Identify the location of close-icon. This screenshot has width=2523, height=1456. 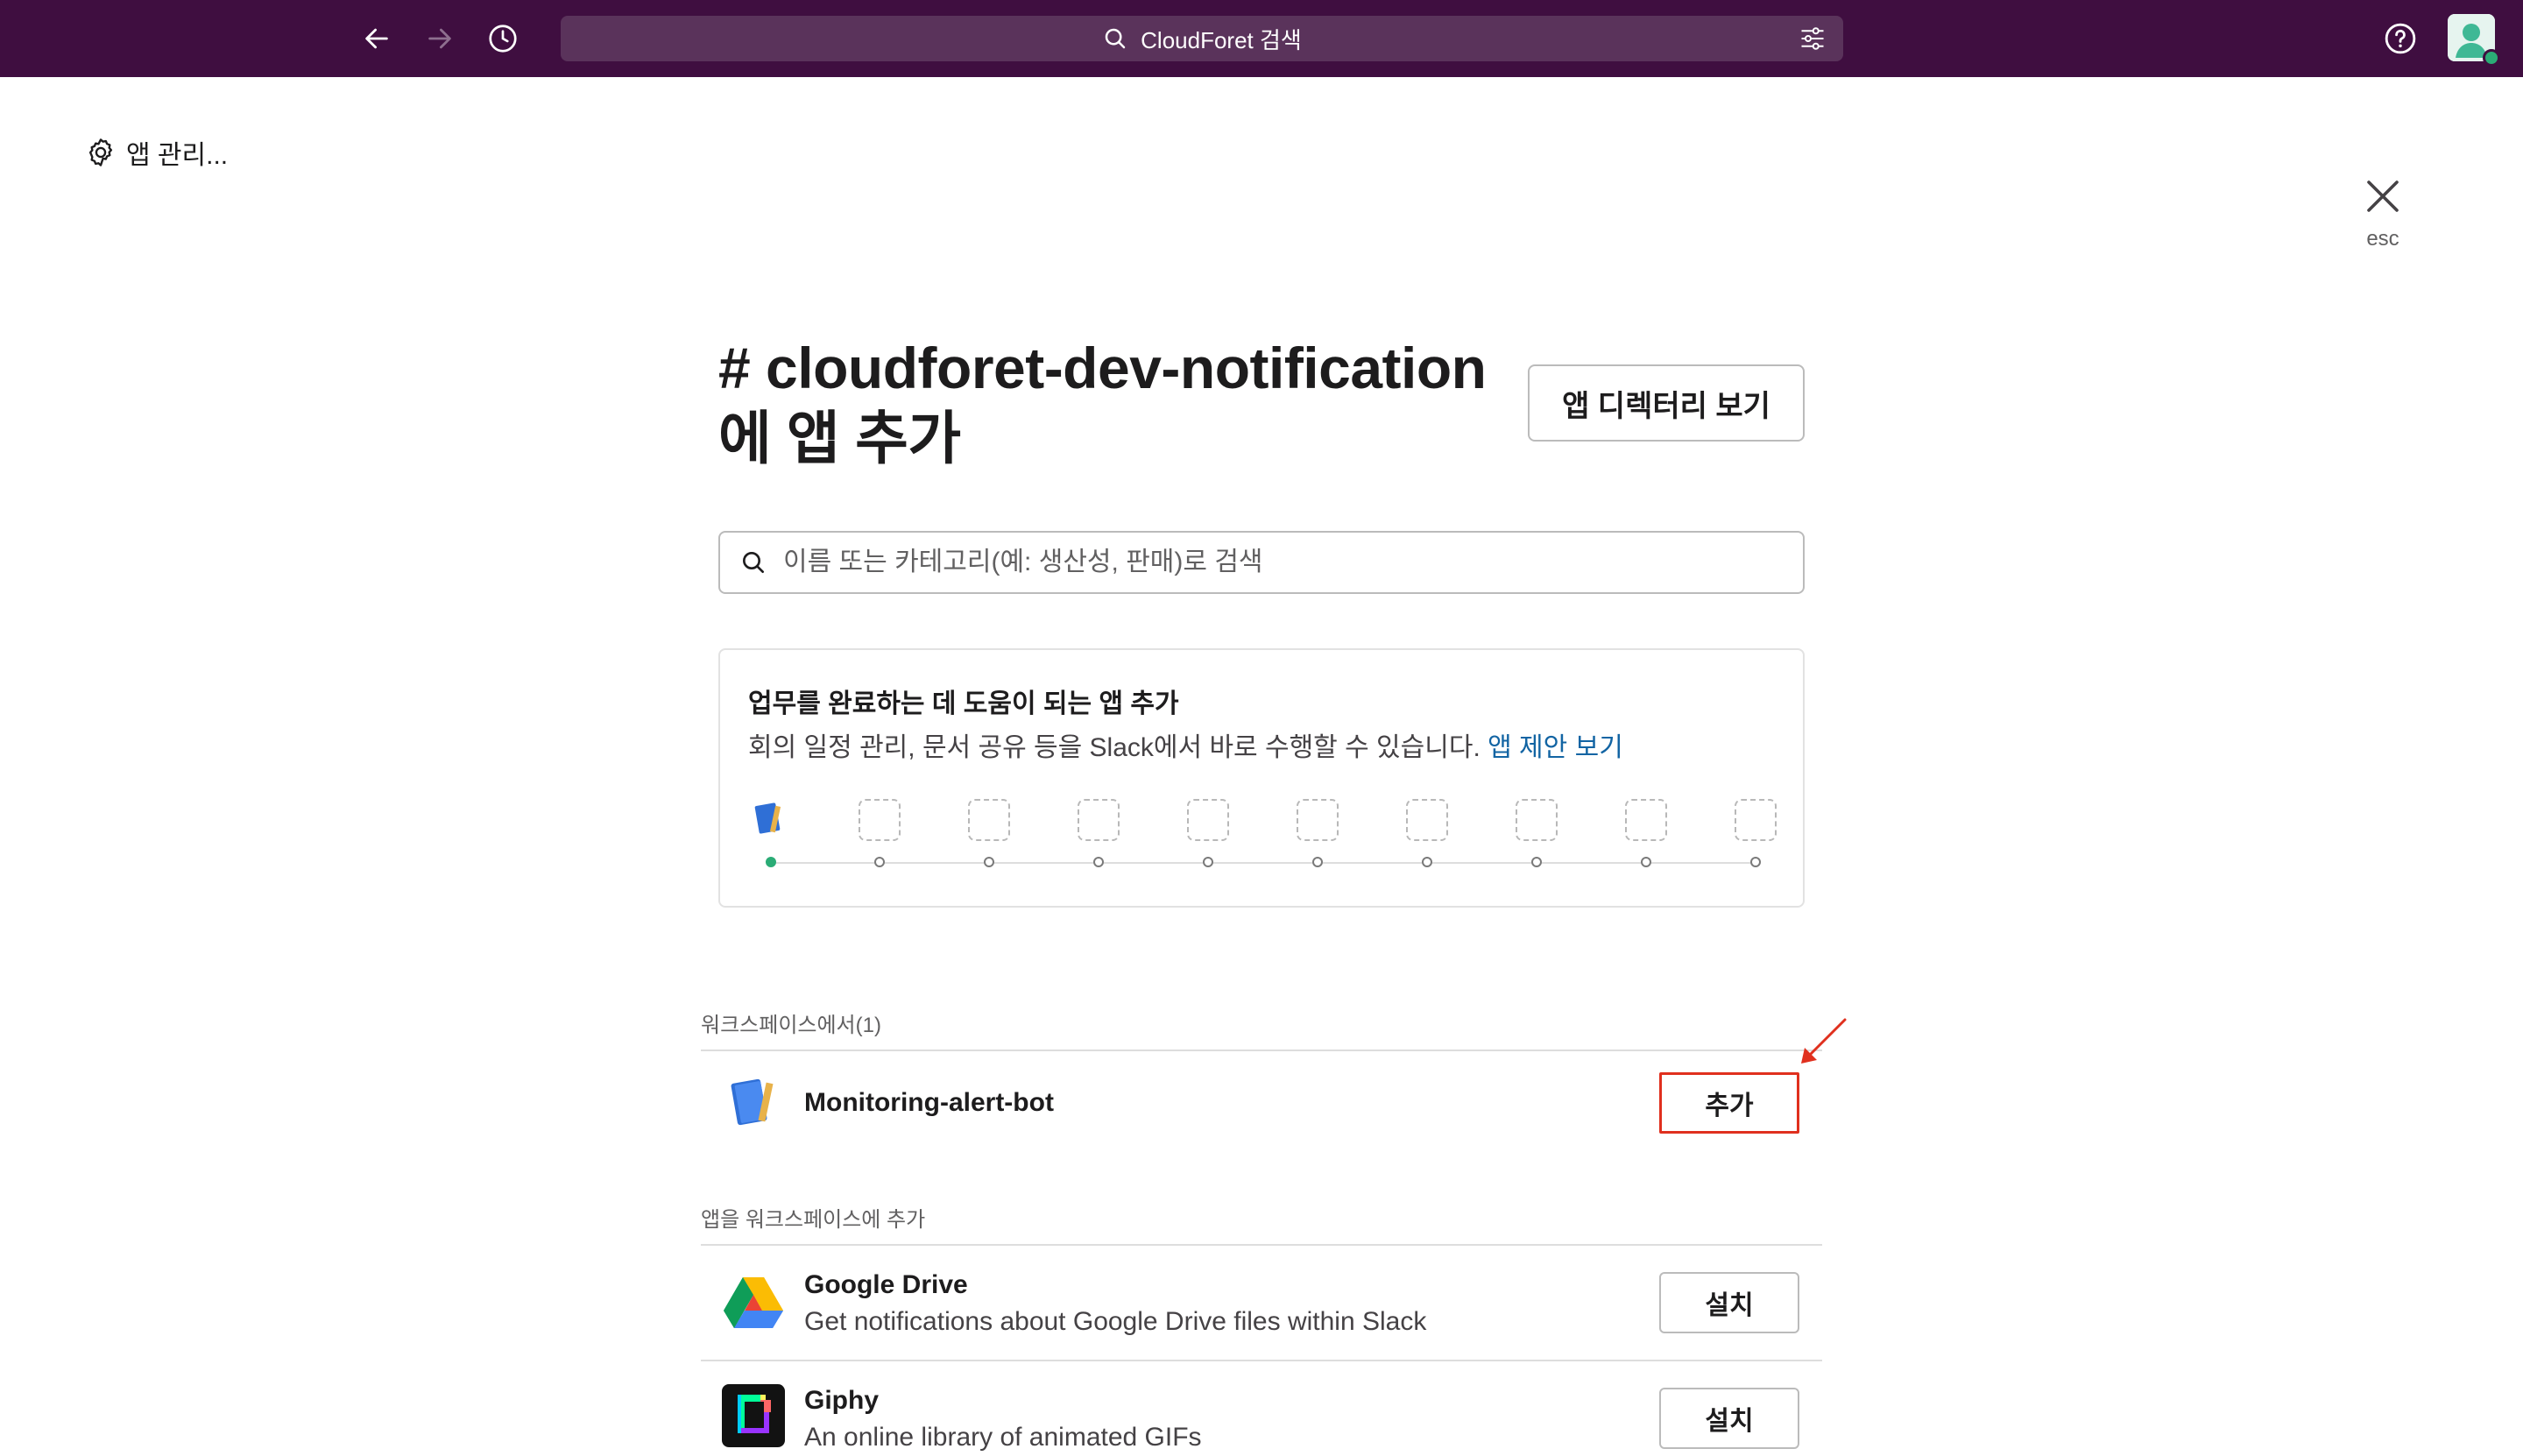
(2383, 196).